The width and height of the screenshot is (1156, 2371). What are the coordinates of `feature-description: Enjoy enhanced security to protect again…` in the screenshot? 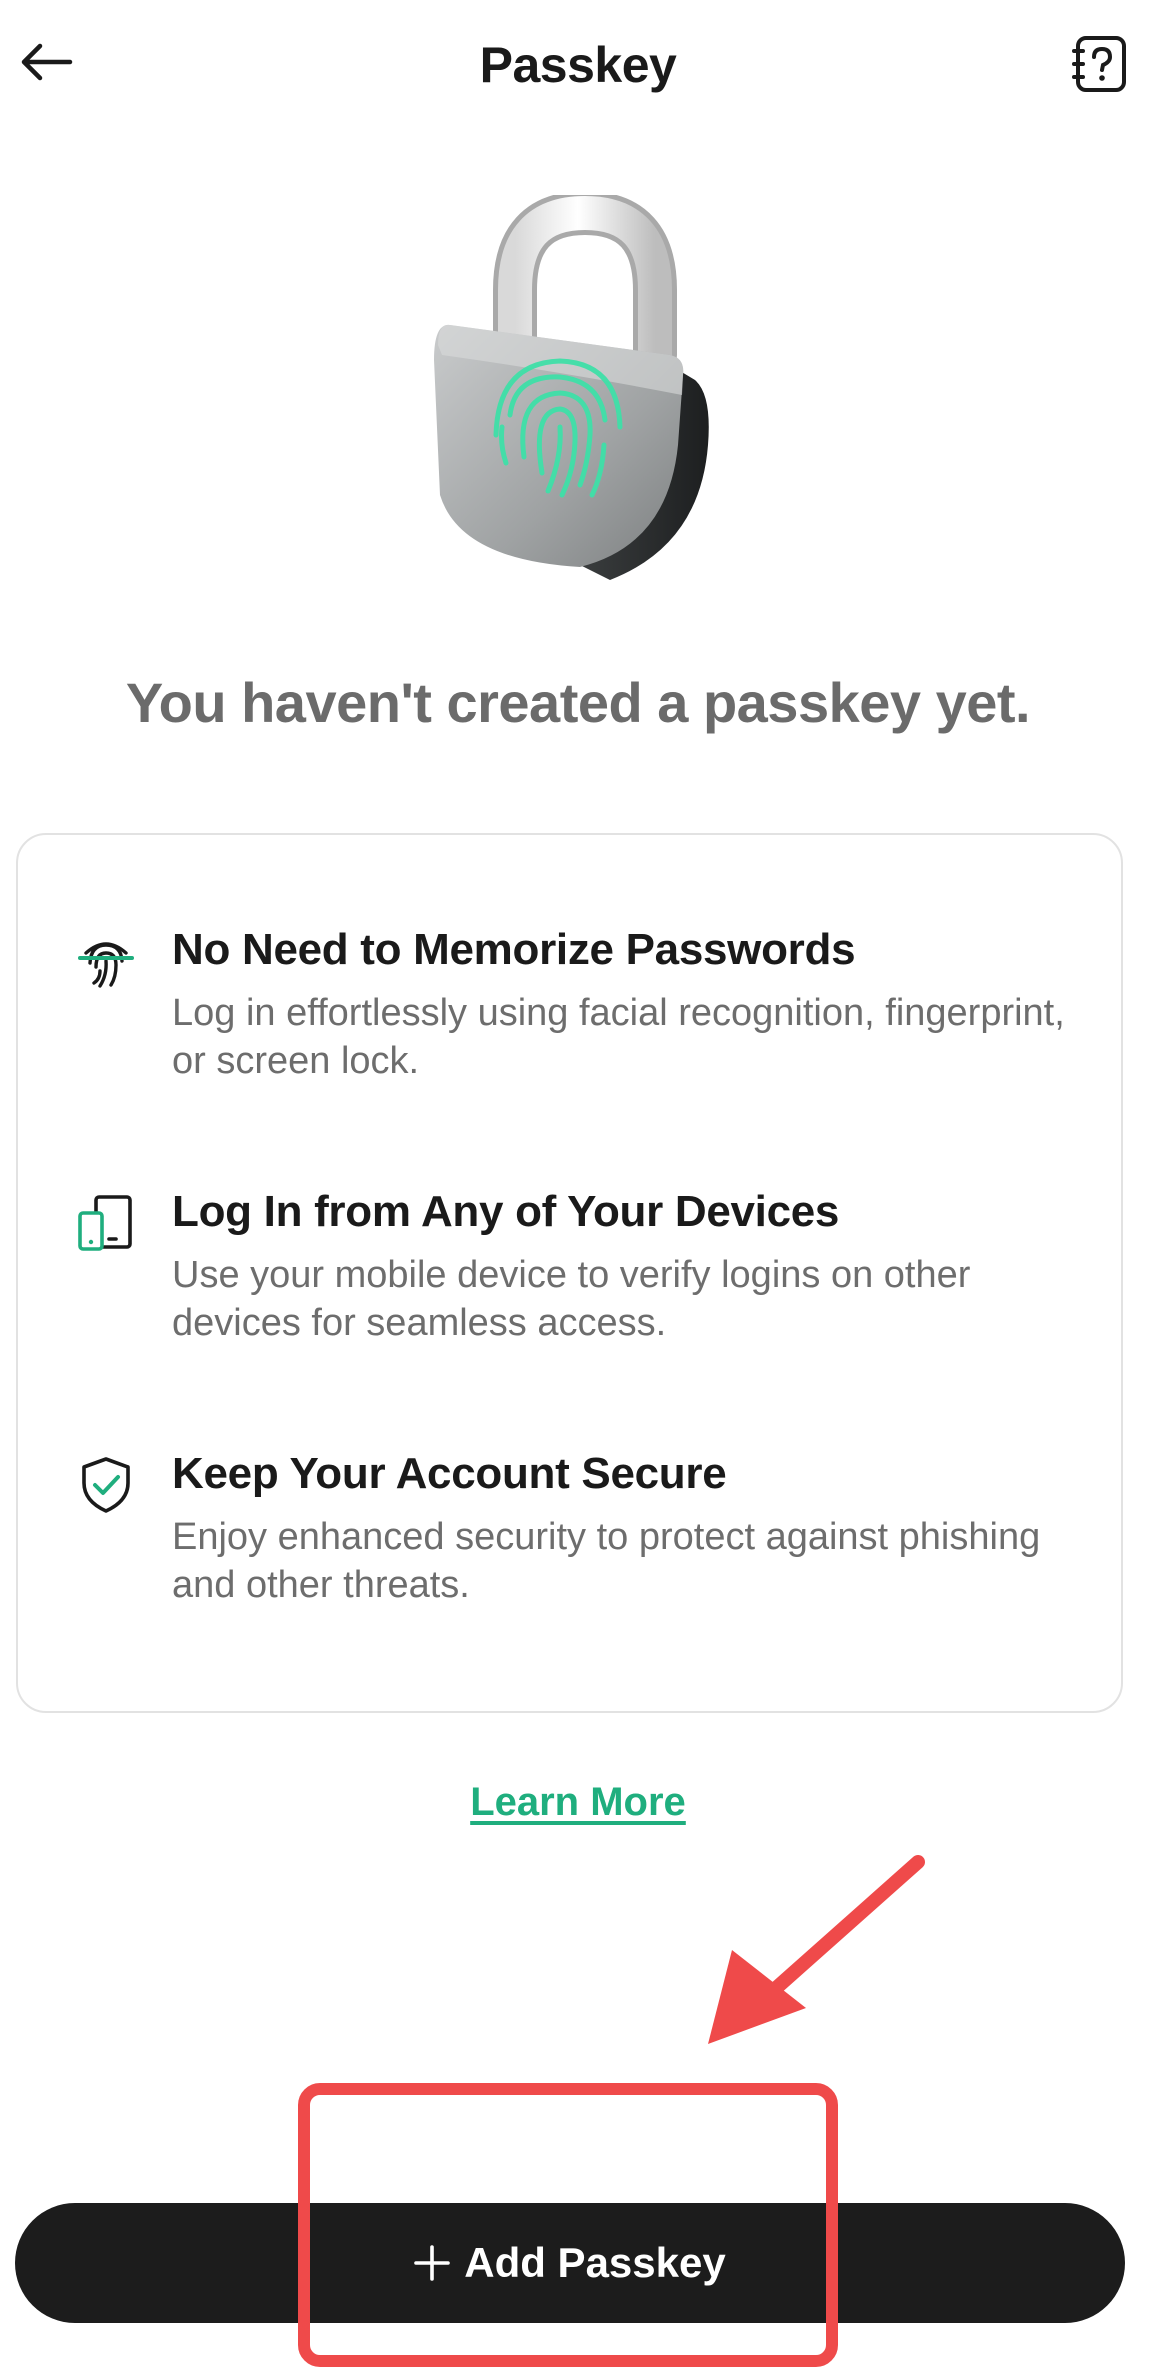 It's located at (606, 1561).